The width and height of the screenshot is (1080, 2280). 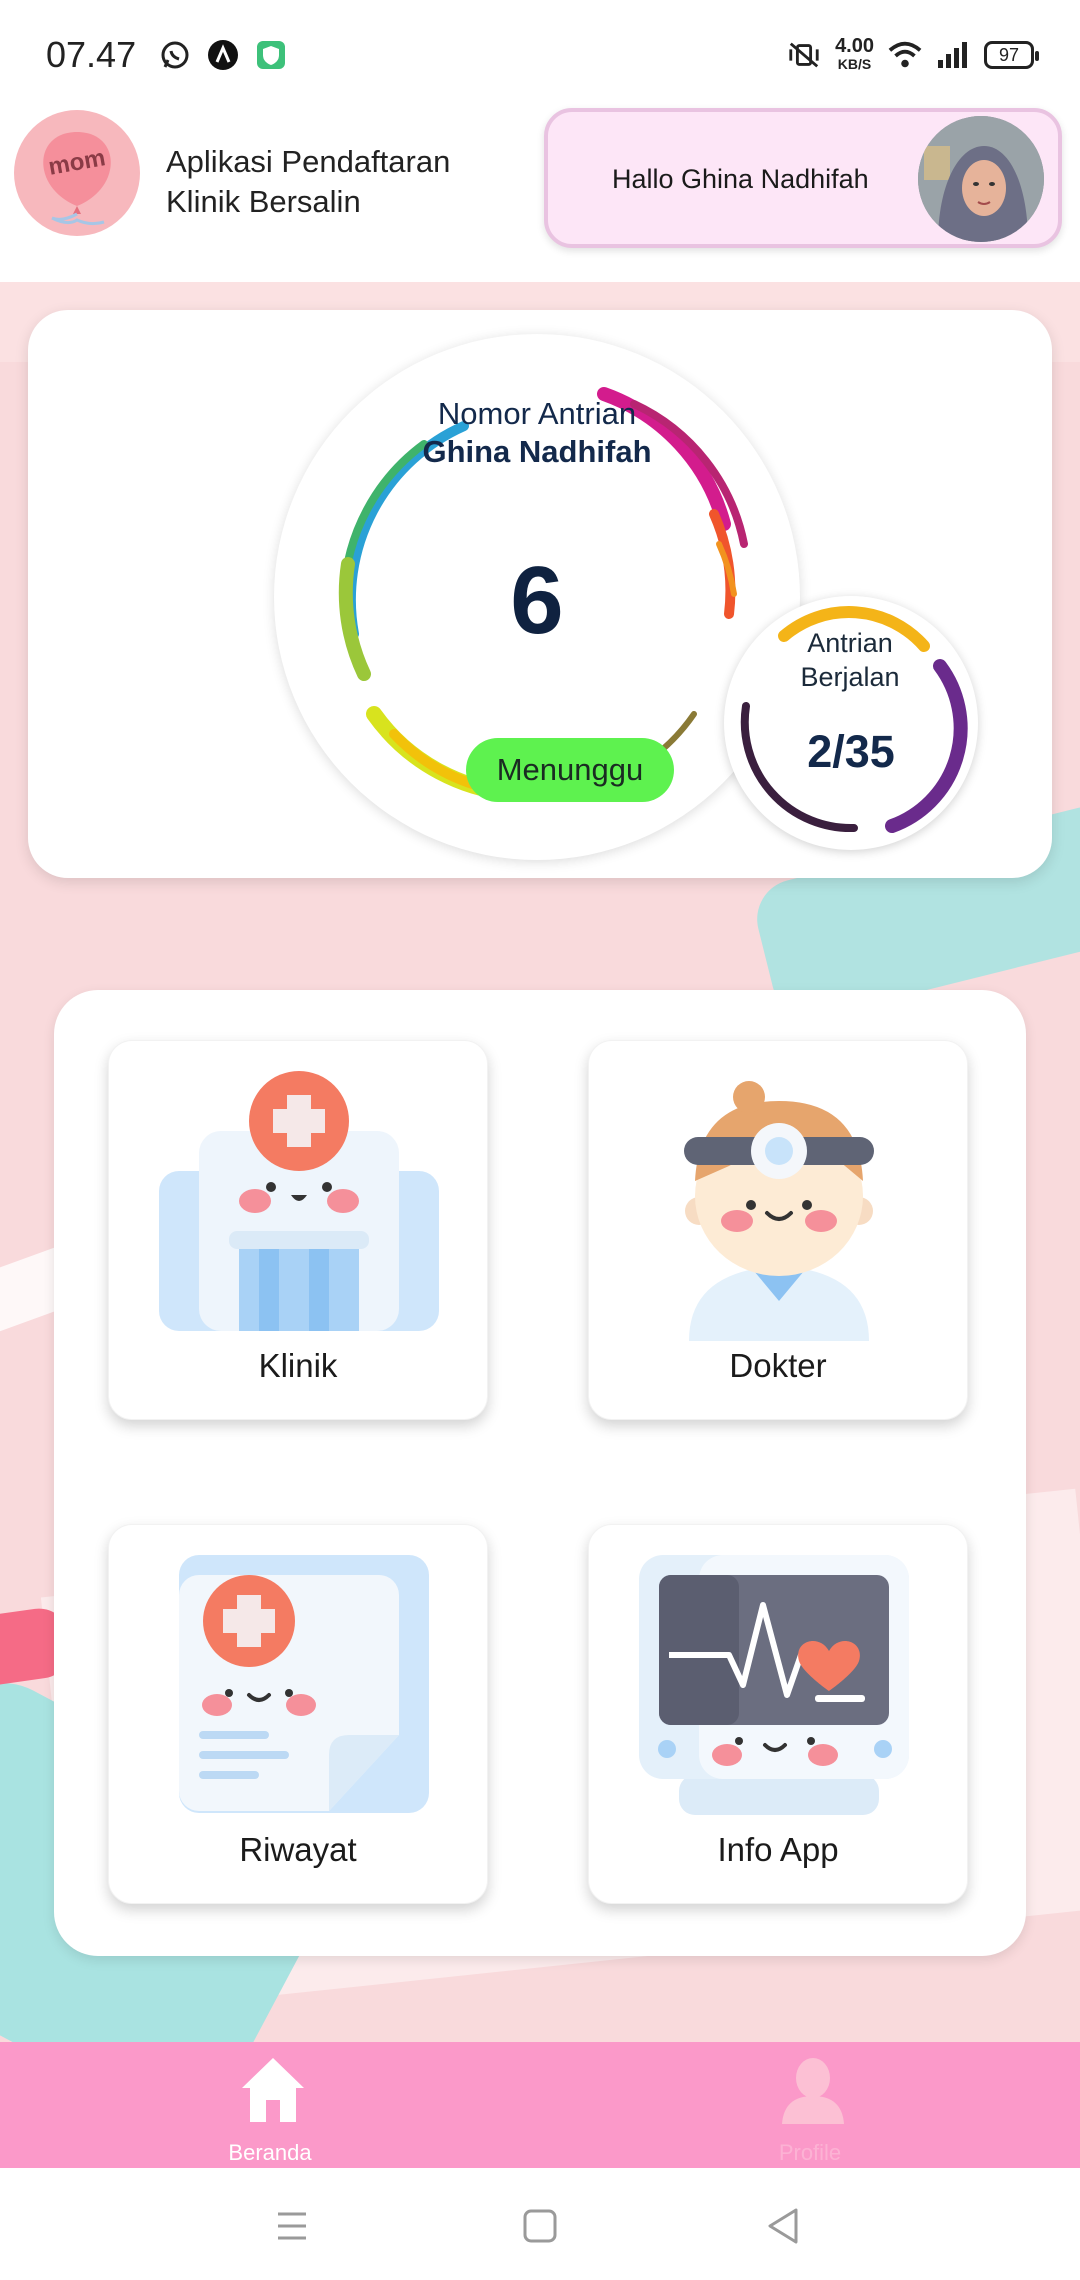 What do you see at coordinates (273, 2090) in the screenshot?
I see `home-icon` at bounding box center [273, 2090].